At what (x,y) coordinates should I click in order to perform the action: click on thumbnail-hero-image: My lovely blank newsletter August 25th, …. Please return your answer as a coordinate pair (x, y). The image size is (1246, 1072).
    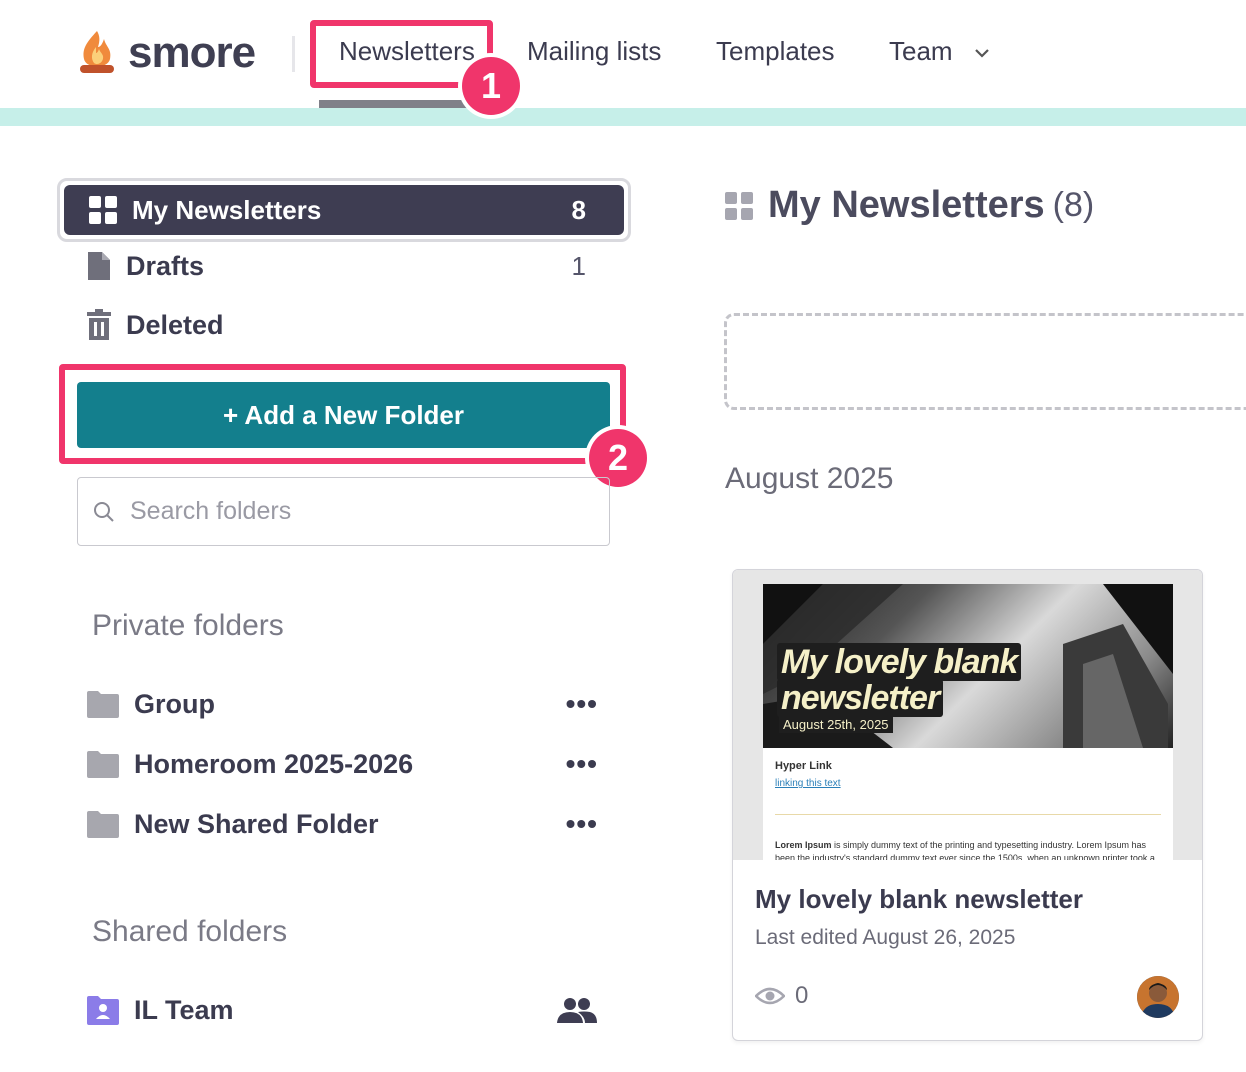
    Looking at the image, I should click on (968, 666).